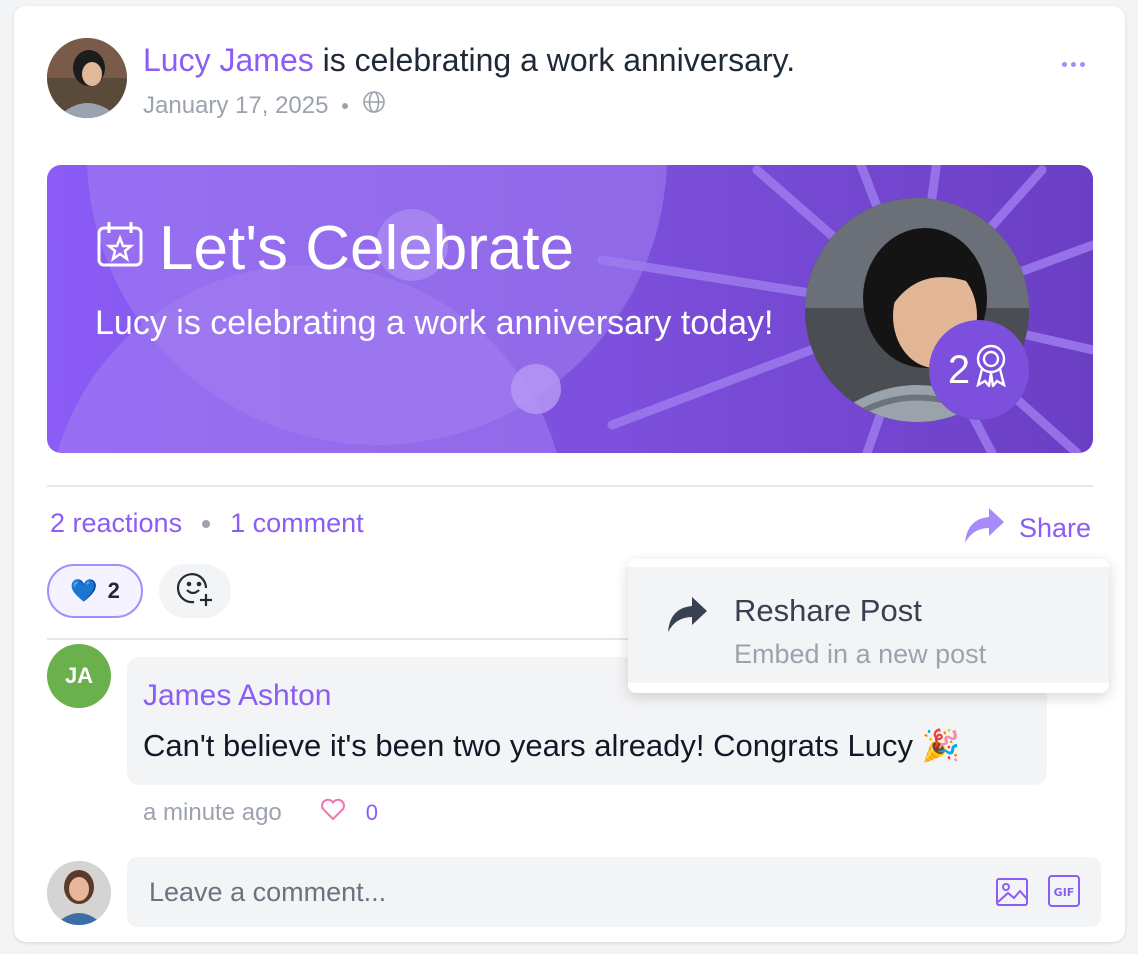 Image resolution: width=1138 pixels, height=954 pixels. I want to click on reshare-post-menu-item: Reshare Post Embed in a new post, so click(868, 625).